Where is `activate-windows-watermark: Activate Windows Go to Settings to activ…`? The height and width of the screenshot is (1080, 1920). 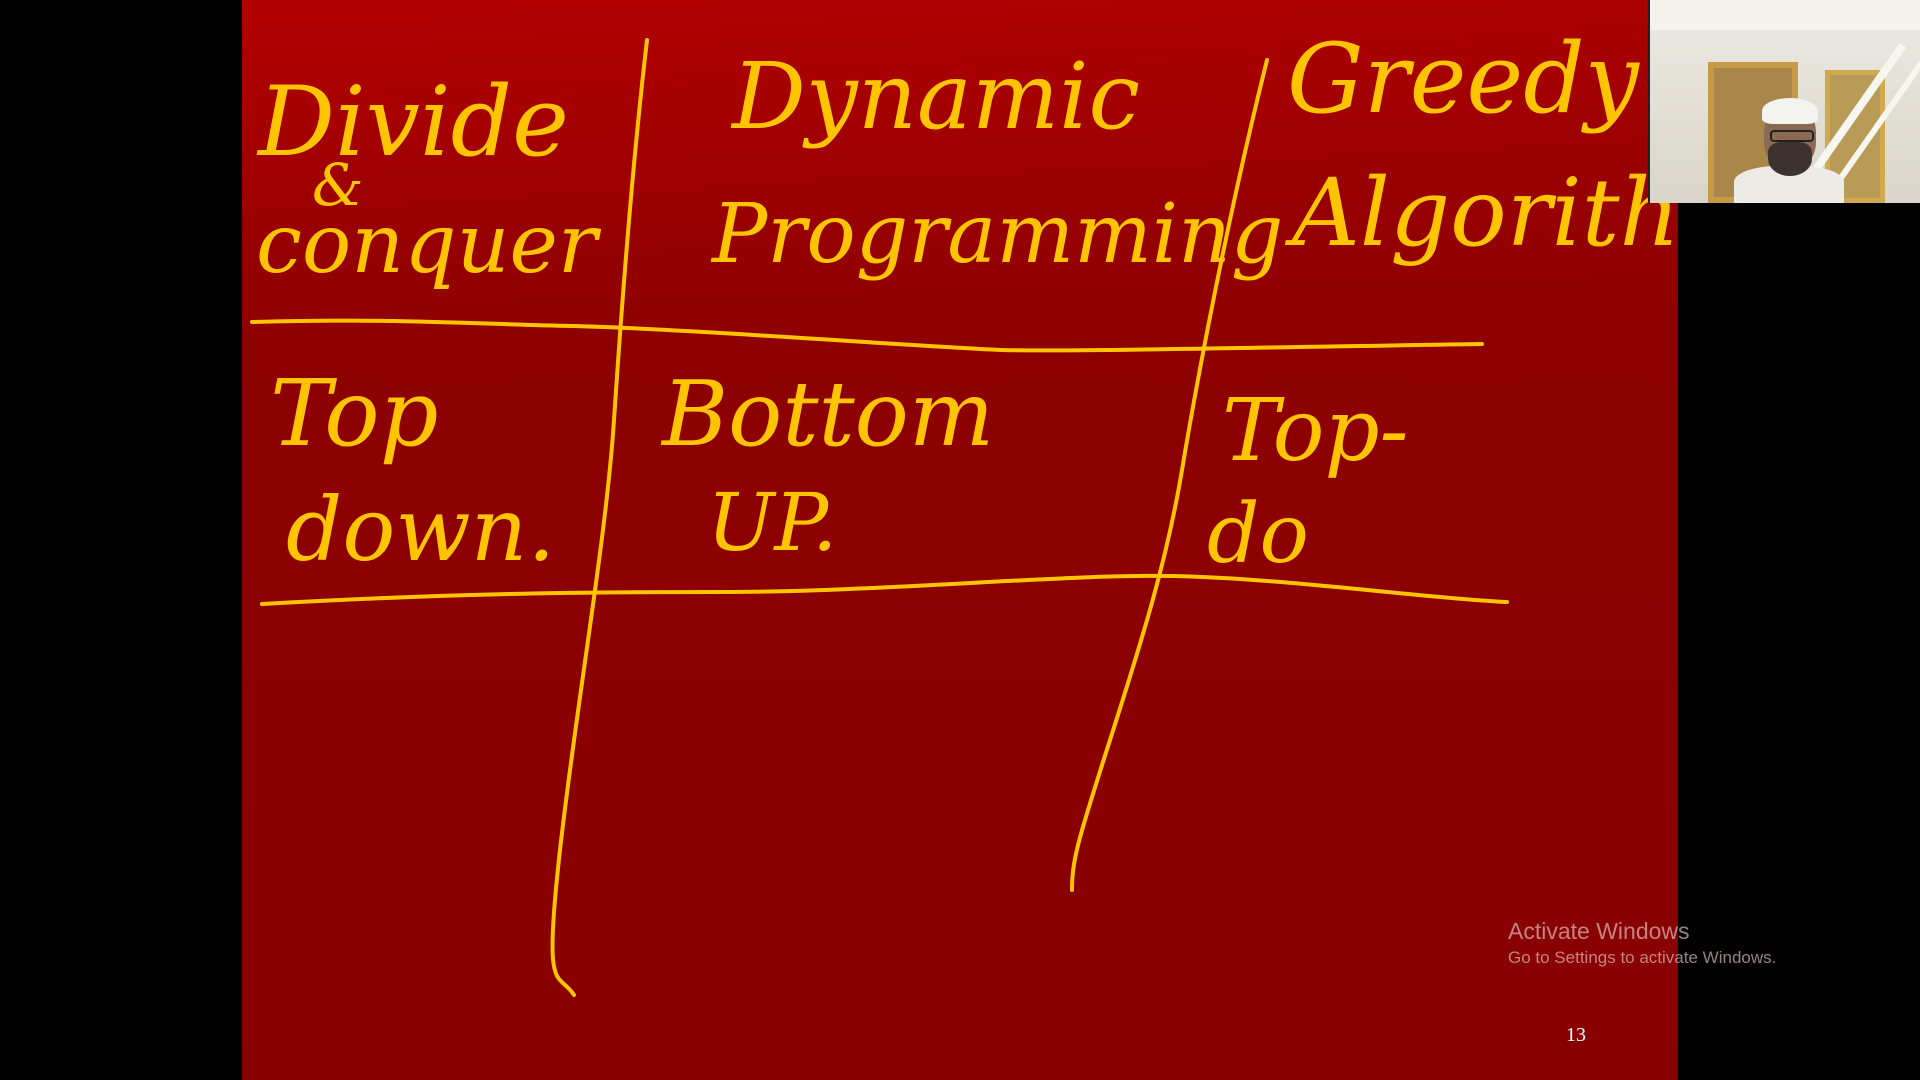 activate-windows-watermark: Activate Windows Go to Settings to activ… is located at coordinates (1642, 943).